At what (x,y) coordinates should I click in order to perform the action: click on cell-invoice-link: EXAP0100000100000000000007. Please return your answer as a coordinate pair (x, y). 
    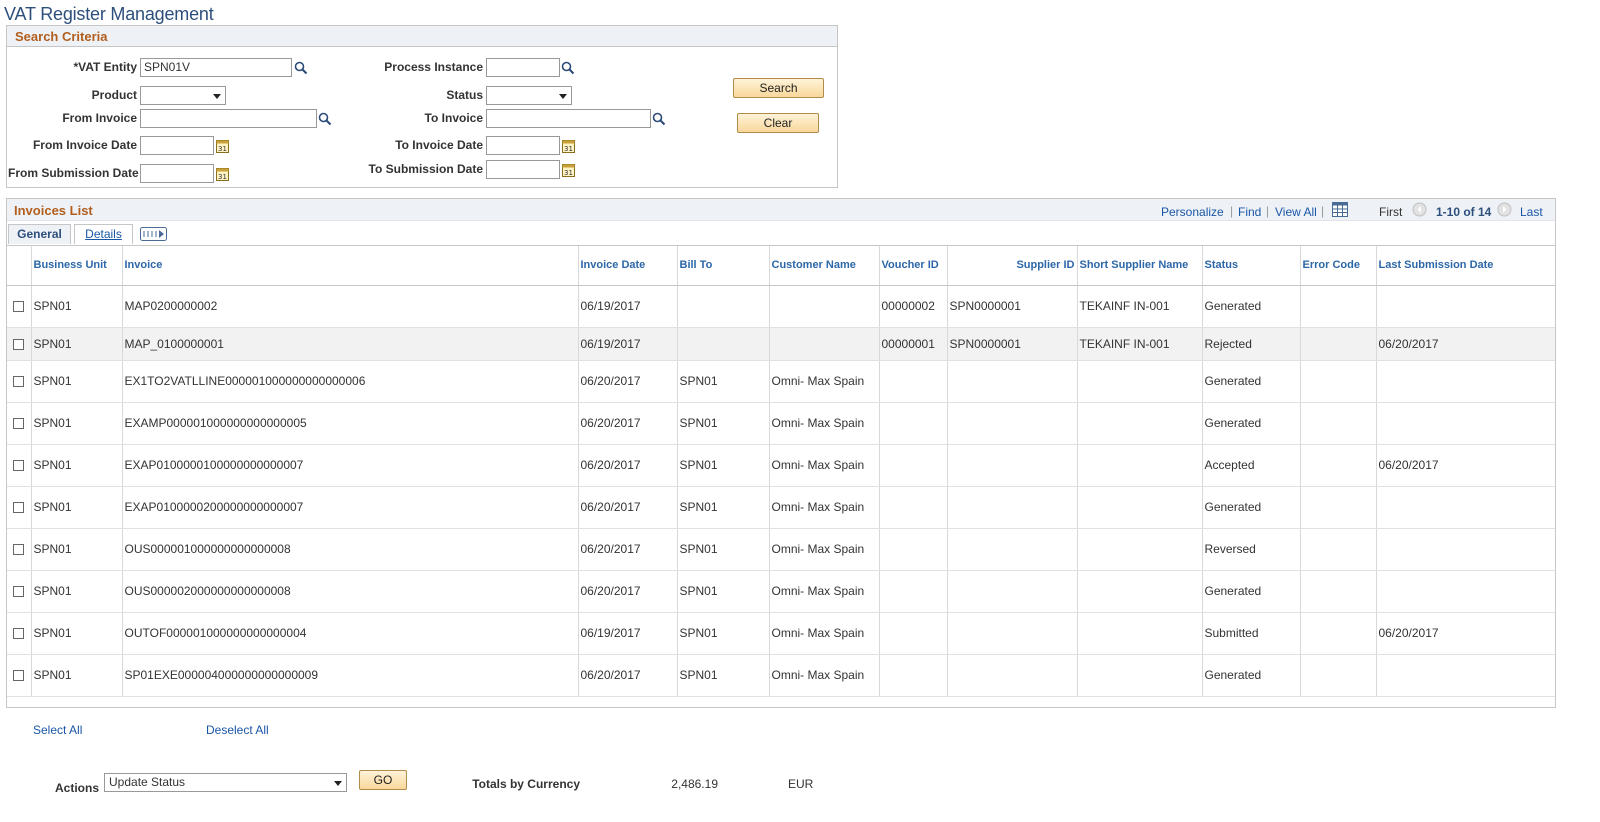
    Looking at the image, I should click on (349, 465).